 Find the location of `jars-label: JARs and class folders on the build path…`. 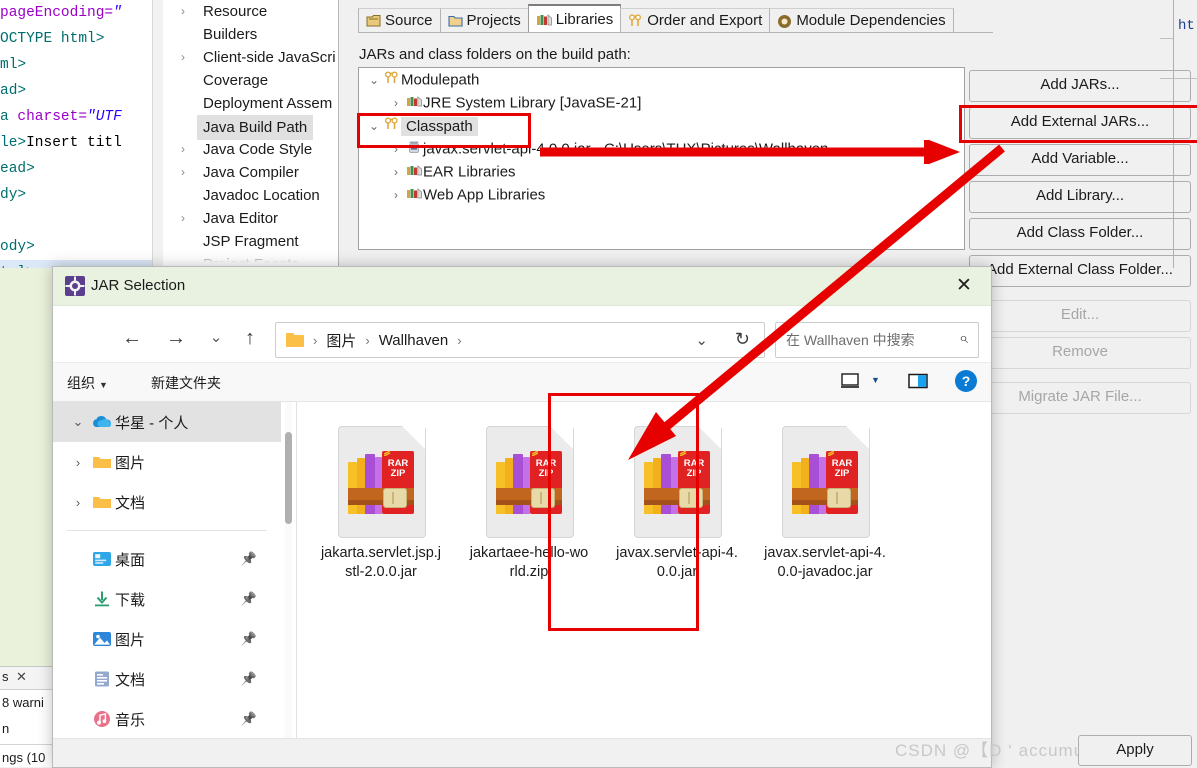

jars-label: JARs and class folders on the build path… is located at coordinates (495, 54).